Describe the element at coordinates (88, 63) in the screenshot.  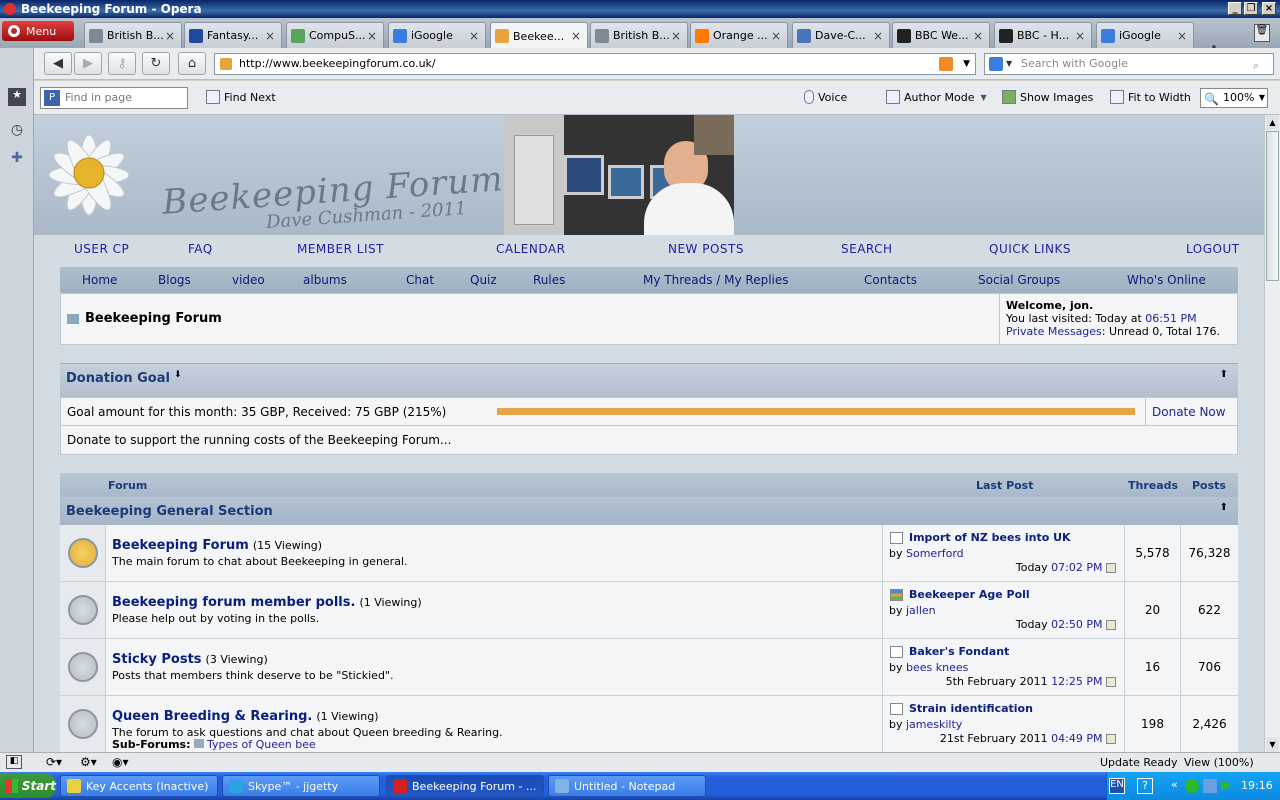
I see `forward-button: ▶` at that location.